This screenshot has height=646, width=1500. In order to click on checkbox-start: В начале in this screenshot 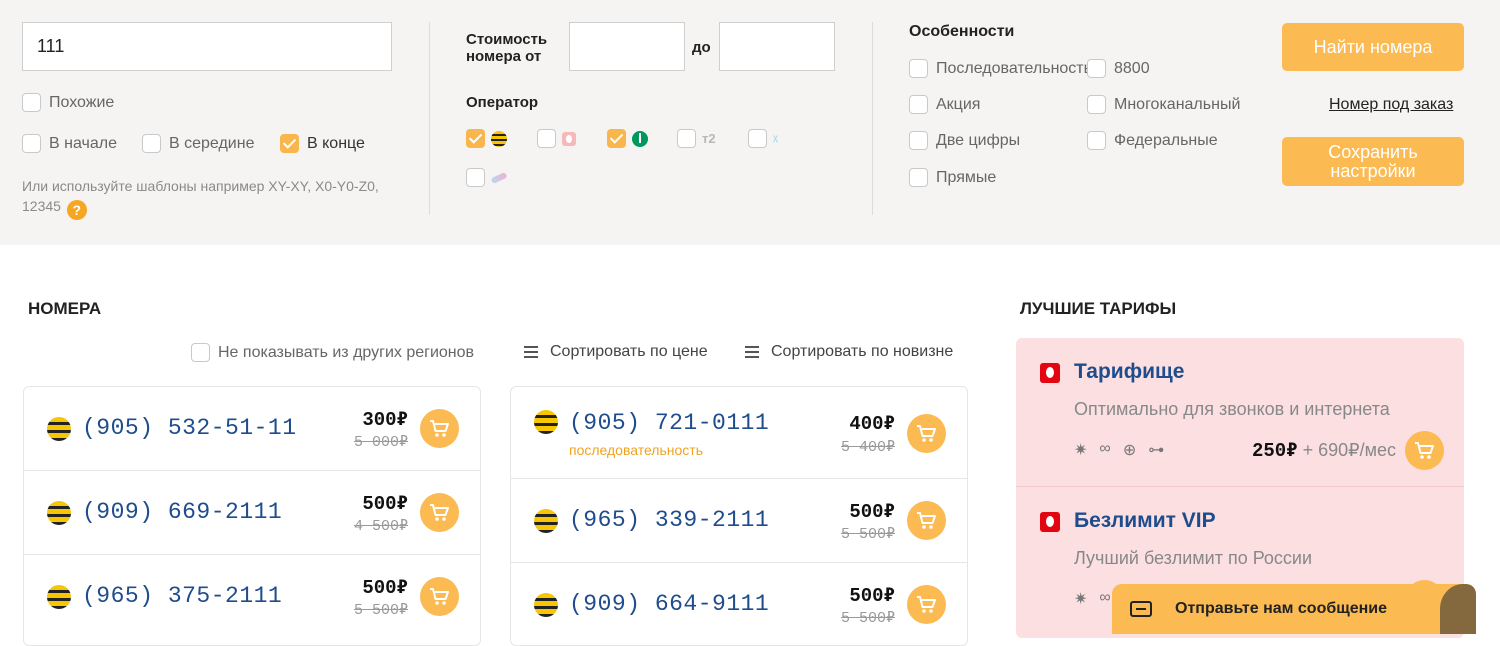, I will do `click(69, 143)`.